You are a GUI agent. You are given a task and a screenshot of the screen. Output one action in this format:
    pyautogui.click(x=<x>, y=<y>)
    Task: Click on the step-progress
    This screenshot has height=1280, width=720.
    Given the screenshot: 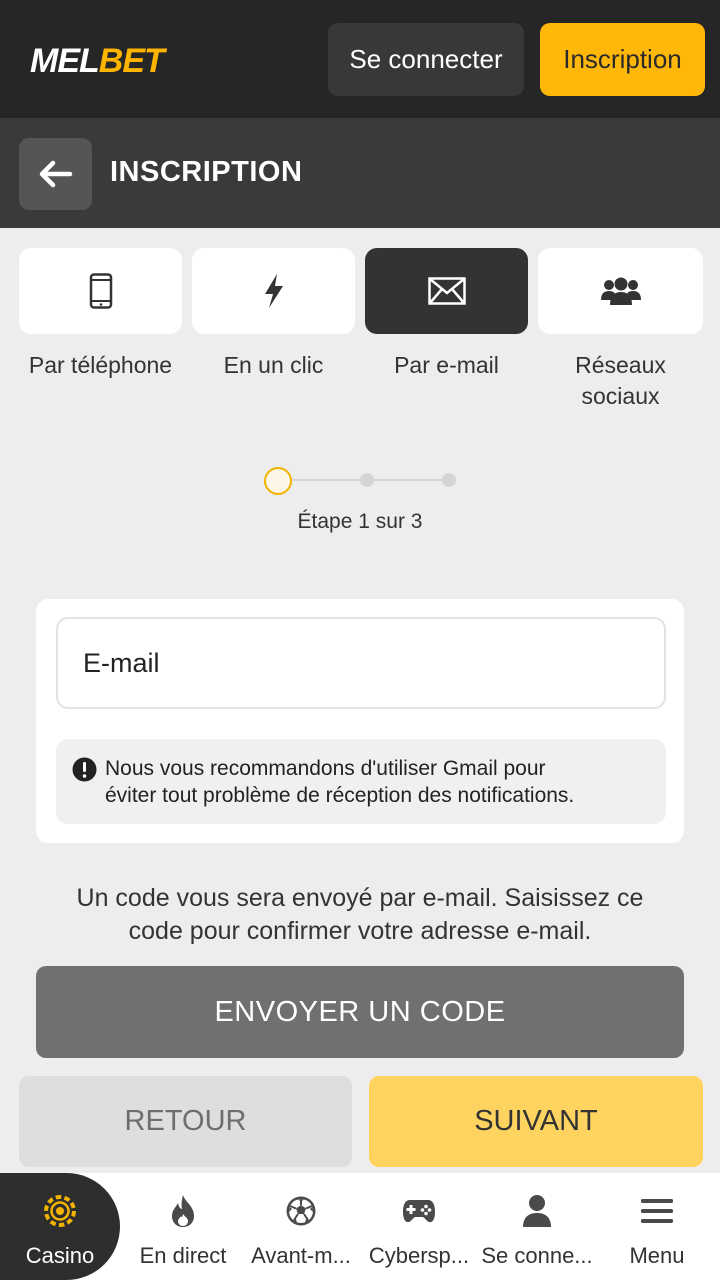 What is the action you would take?
    pyautogui.click(x=364, y=481)
    